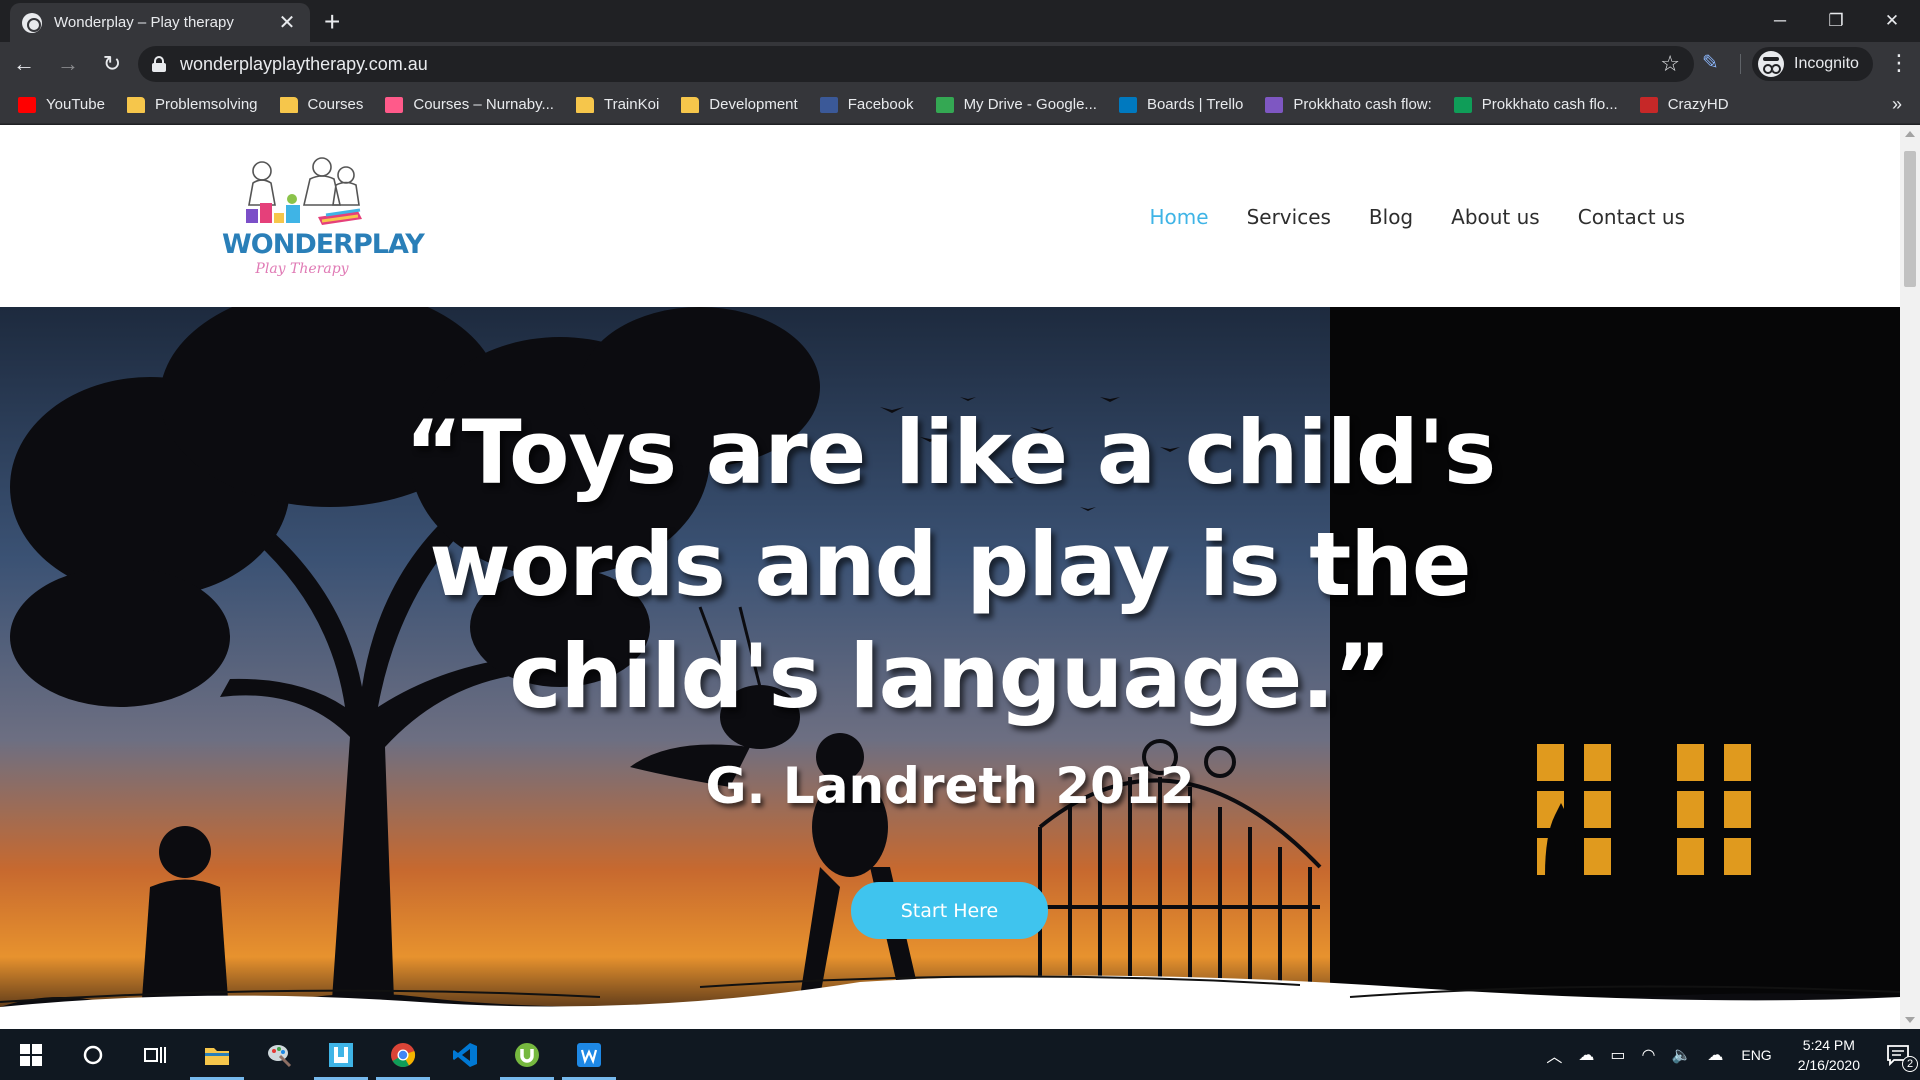 The image size is (1920, 1080). I want to click on minimize-button: ─, so click(1780, 21).